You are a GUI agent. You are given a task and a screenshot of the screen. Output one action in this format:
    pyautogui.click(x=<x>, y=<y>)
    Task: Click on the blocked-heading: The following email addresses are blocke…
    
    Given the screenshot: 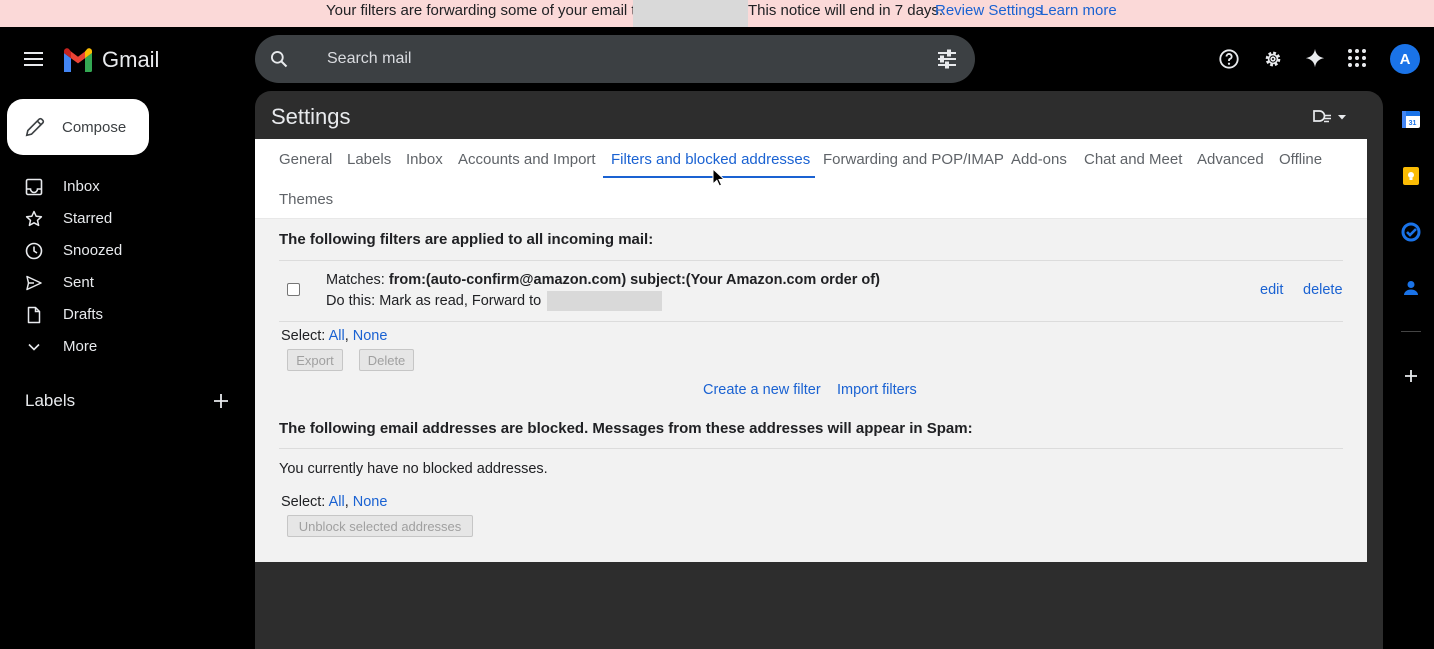 What is the action you would take?
    pyautogui.click(x=626, y=428)
    